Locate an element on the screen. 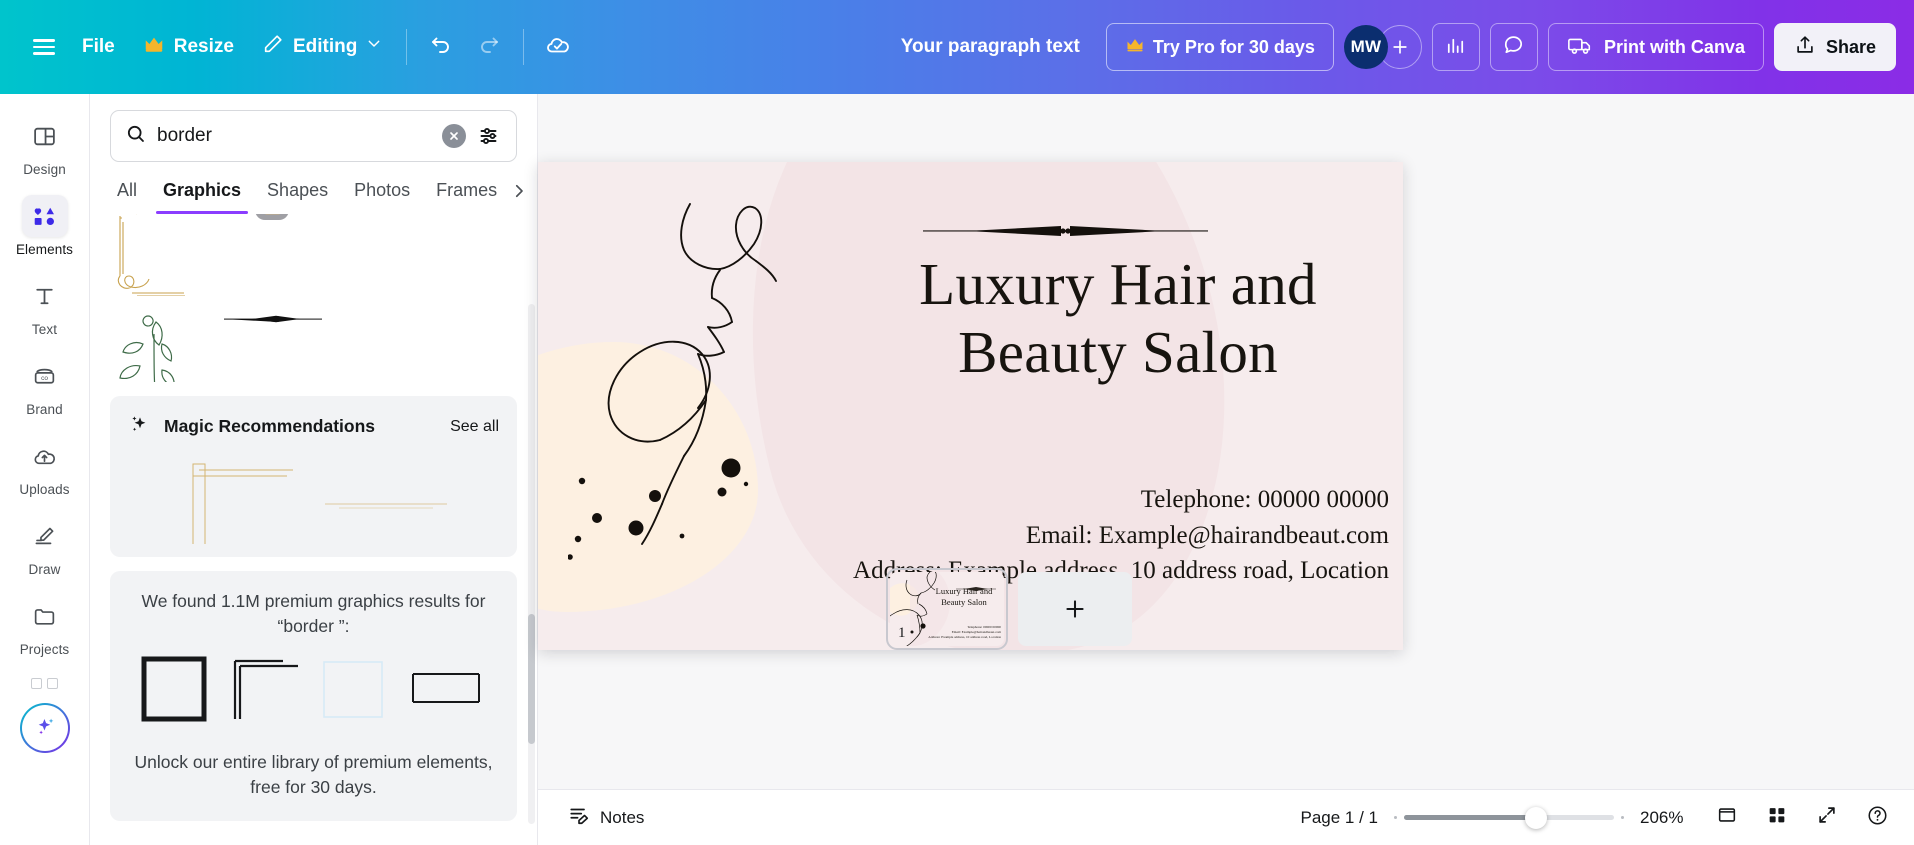  chevron-right-icon is located at coordinates (519, 191).